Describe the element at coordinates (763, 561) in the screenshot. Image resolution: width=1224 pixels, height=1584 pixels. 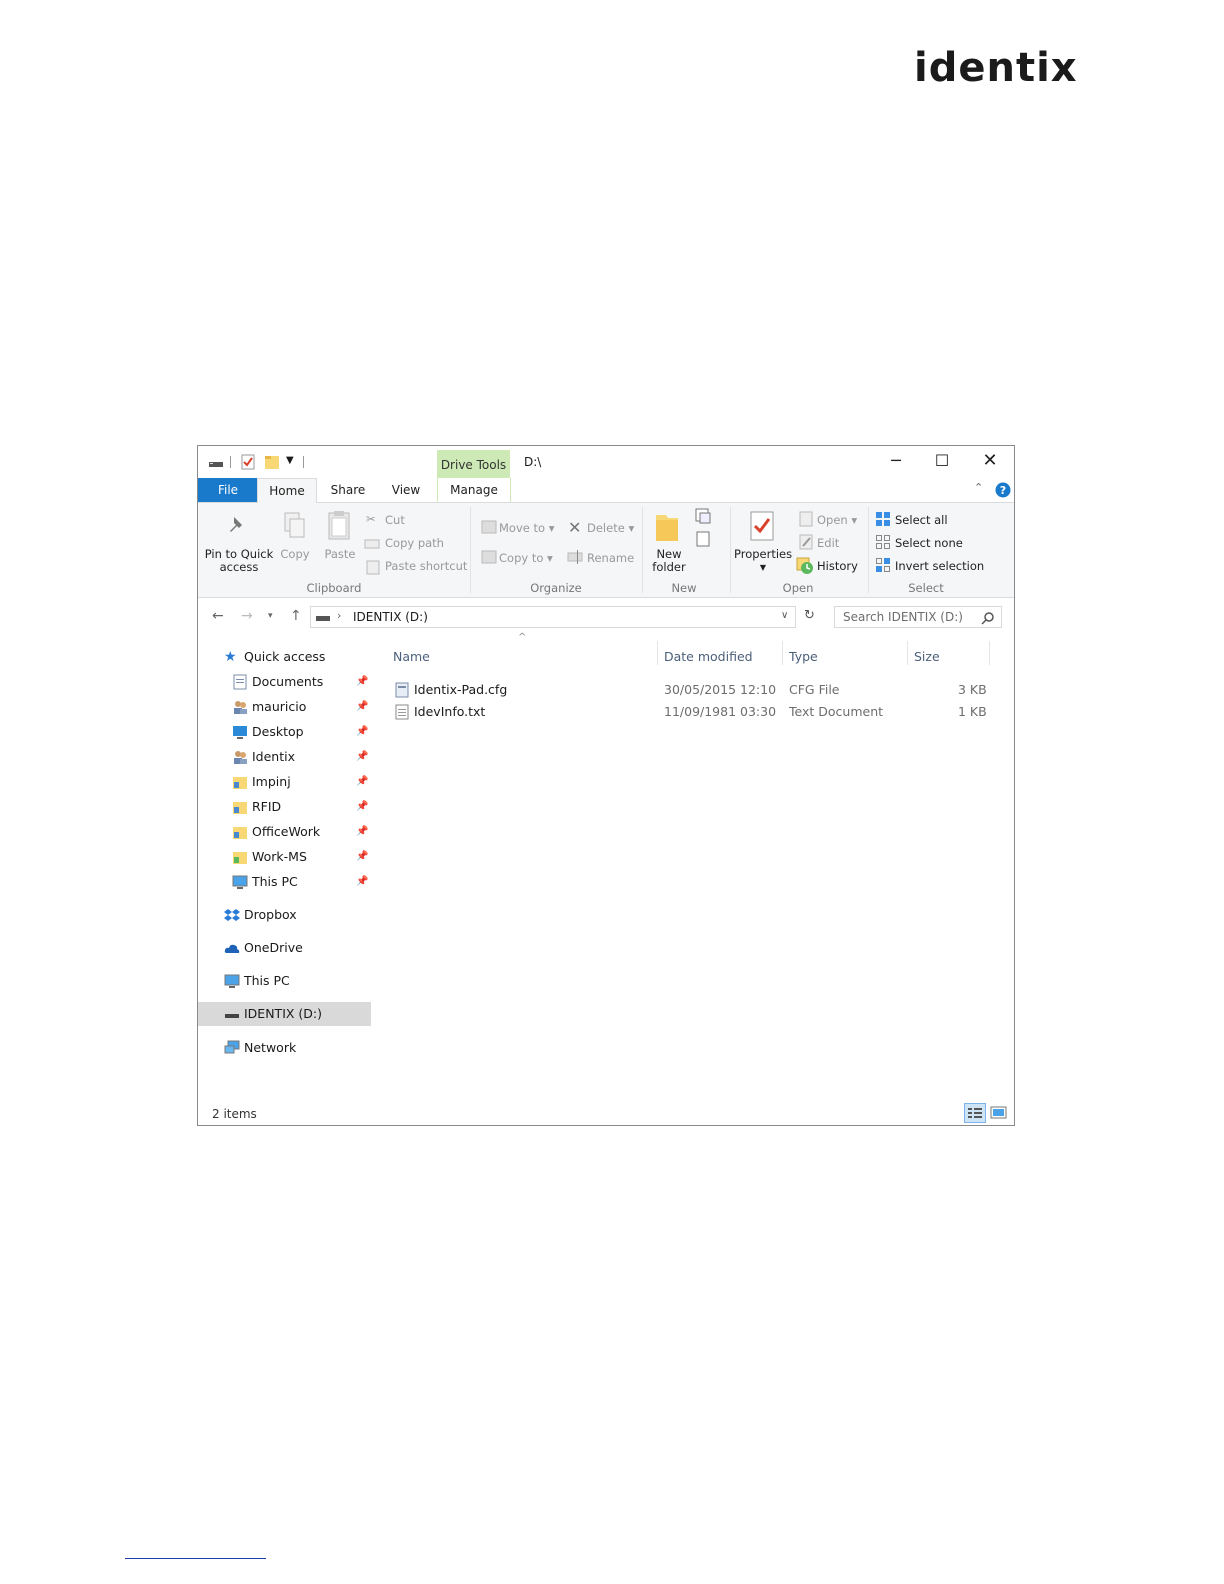
I see `properties-button: Properties ▼` at that location.